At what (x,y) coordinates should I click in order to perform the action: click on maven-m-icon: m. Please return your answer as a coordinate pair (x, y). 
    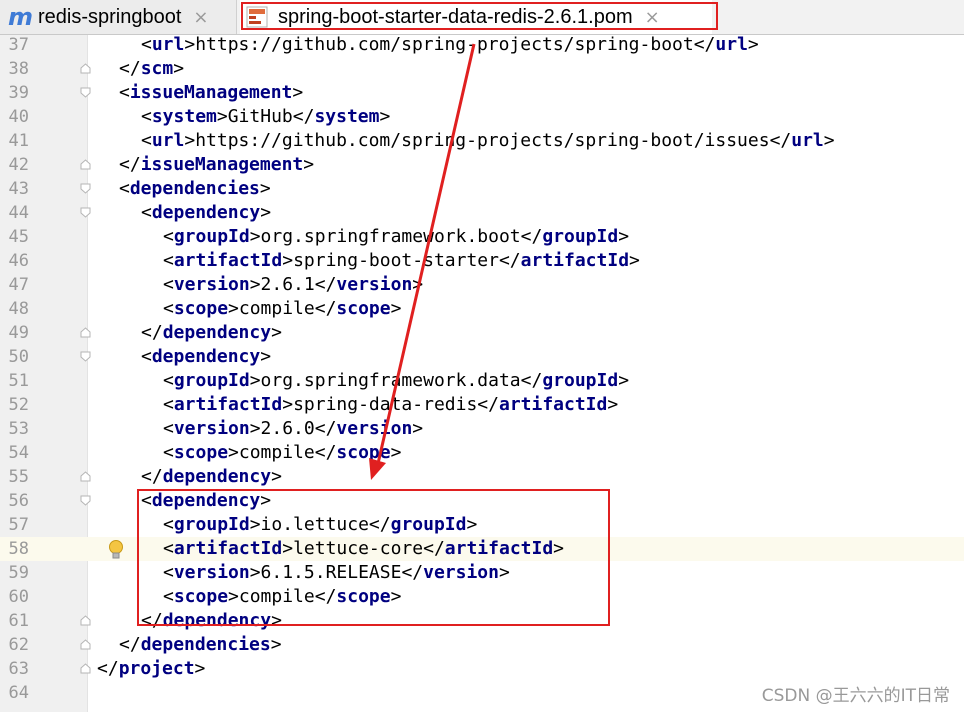
    Looking at the image, I should click on (21, 17).